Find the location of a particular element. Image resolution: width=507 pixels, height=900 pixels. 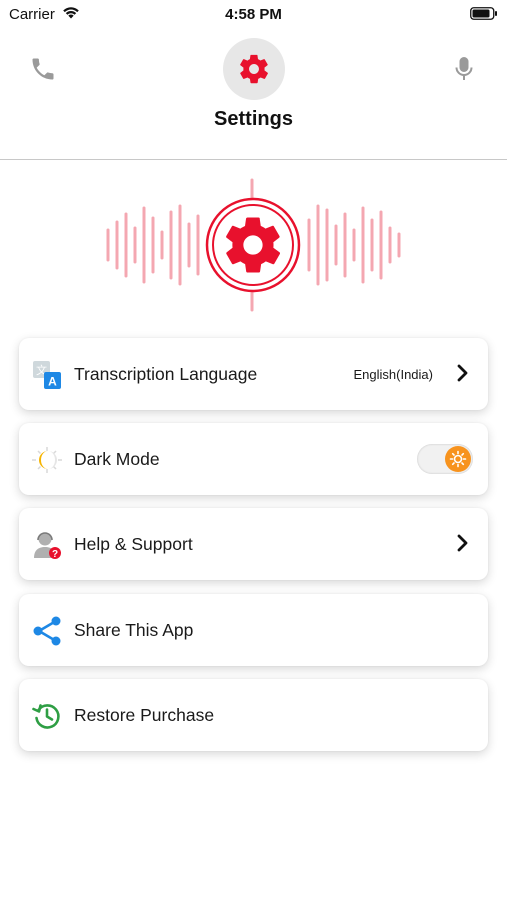

restore-purchase-label: Restore Purchase is located at coordinates (144, 715).